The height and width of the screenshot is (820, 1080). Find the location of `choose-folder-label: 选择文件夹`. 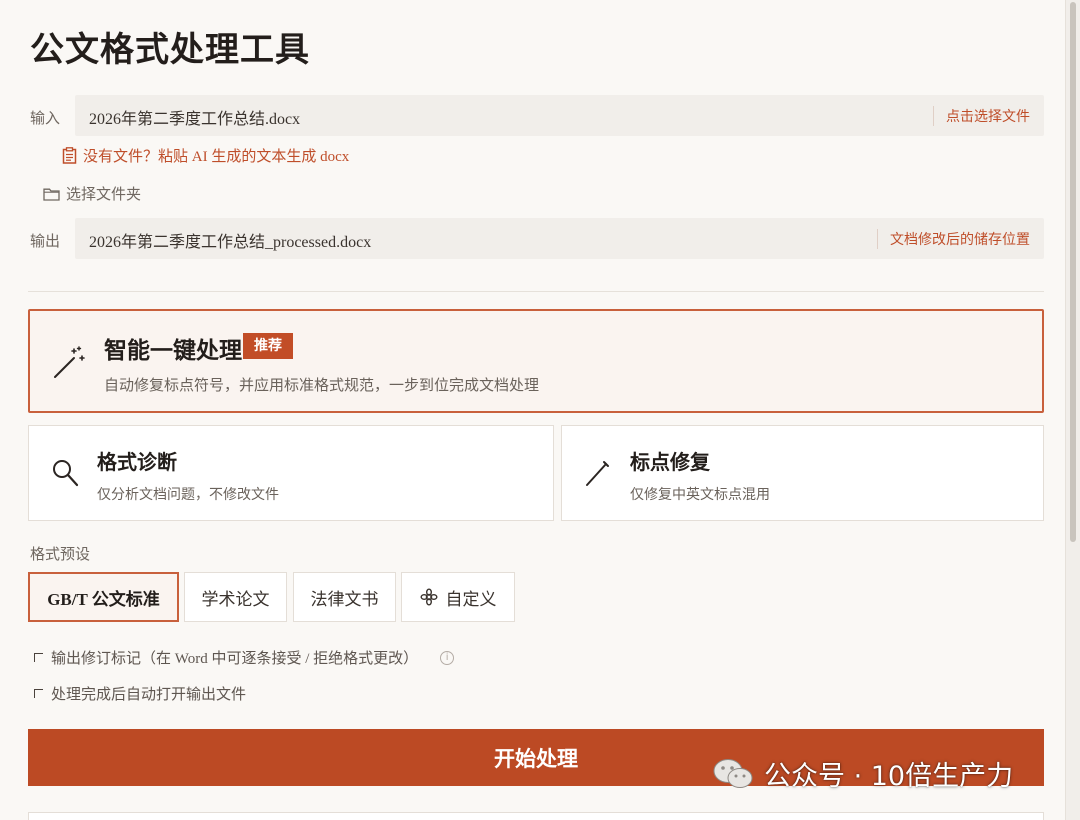

choose-folder-label: 选择文件夹 is located at coordinates (104, 194).